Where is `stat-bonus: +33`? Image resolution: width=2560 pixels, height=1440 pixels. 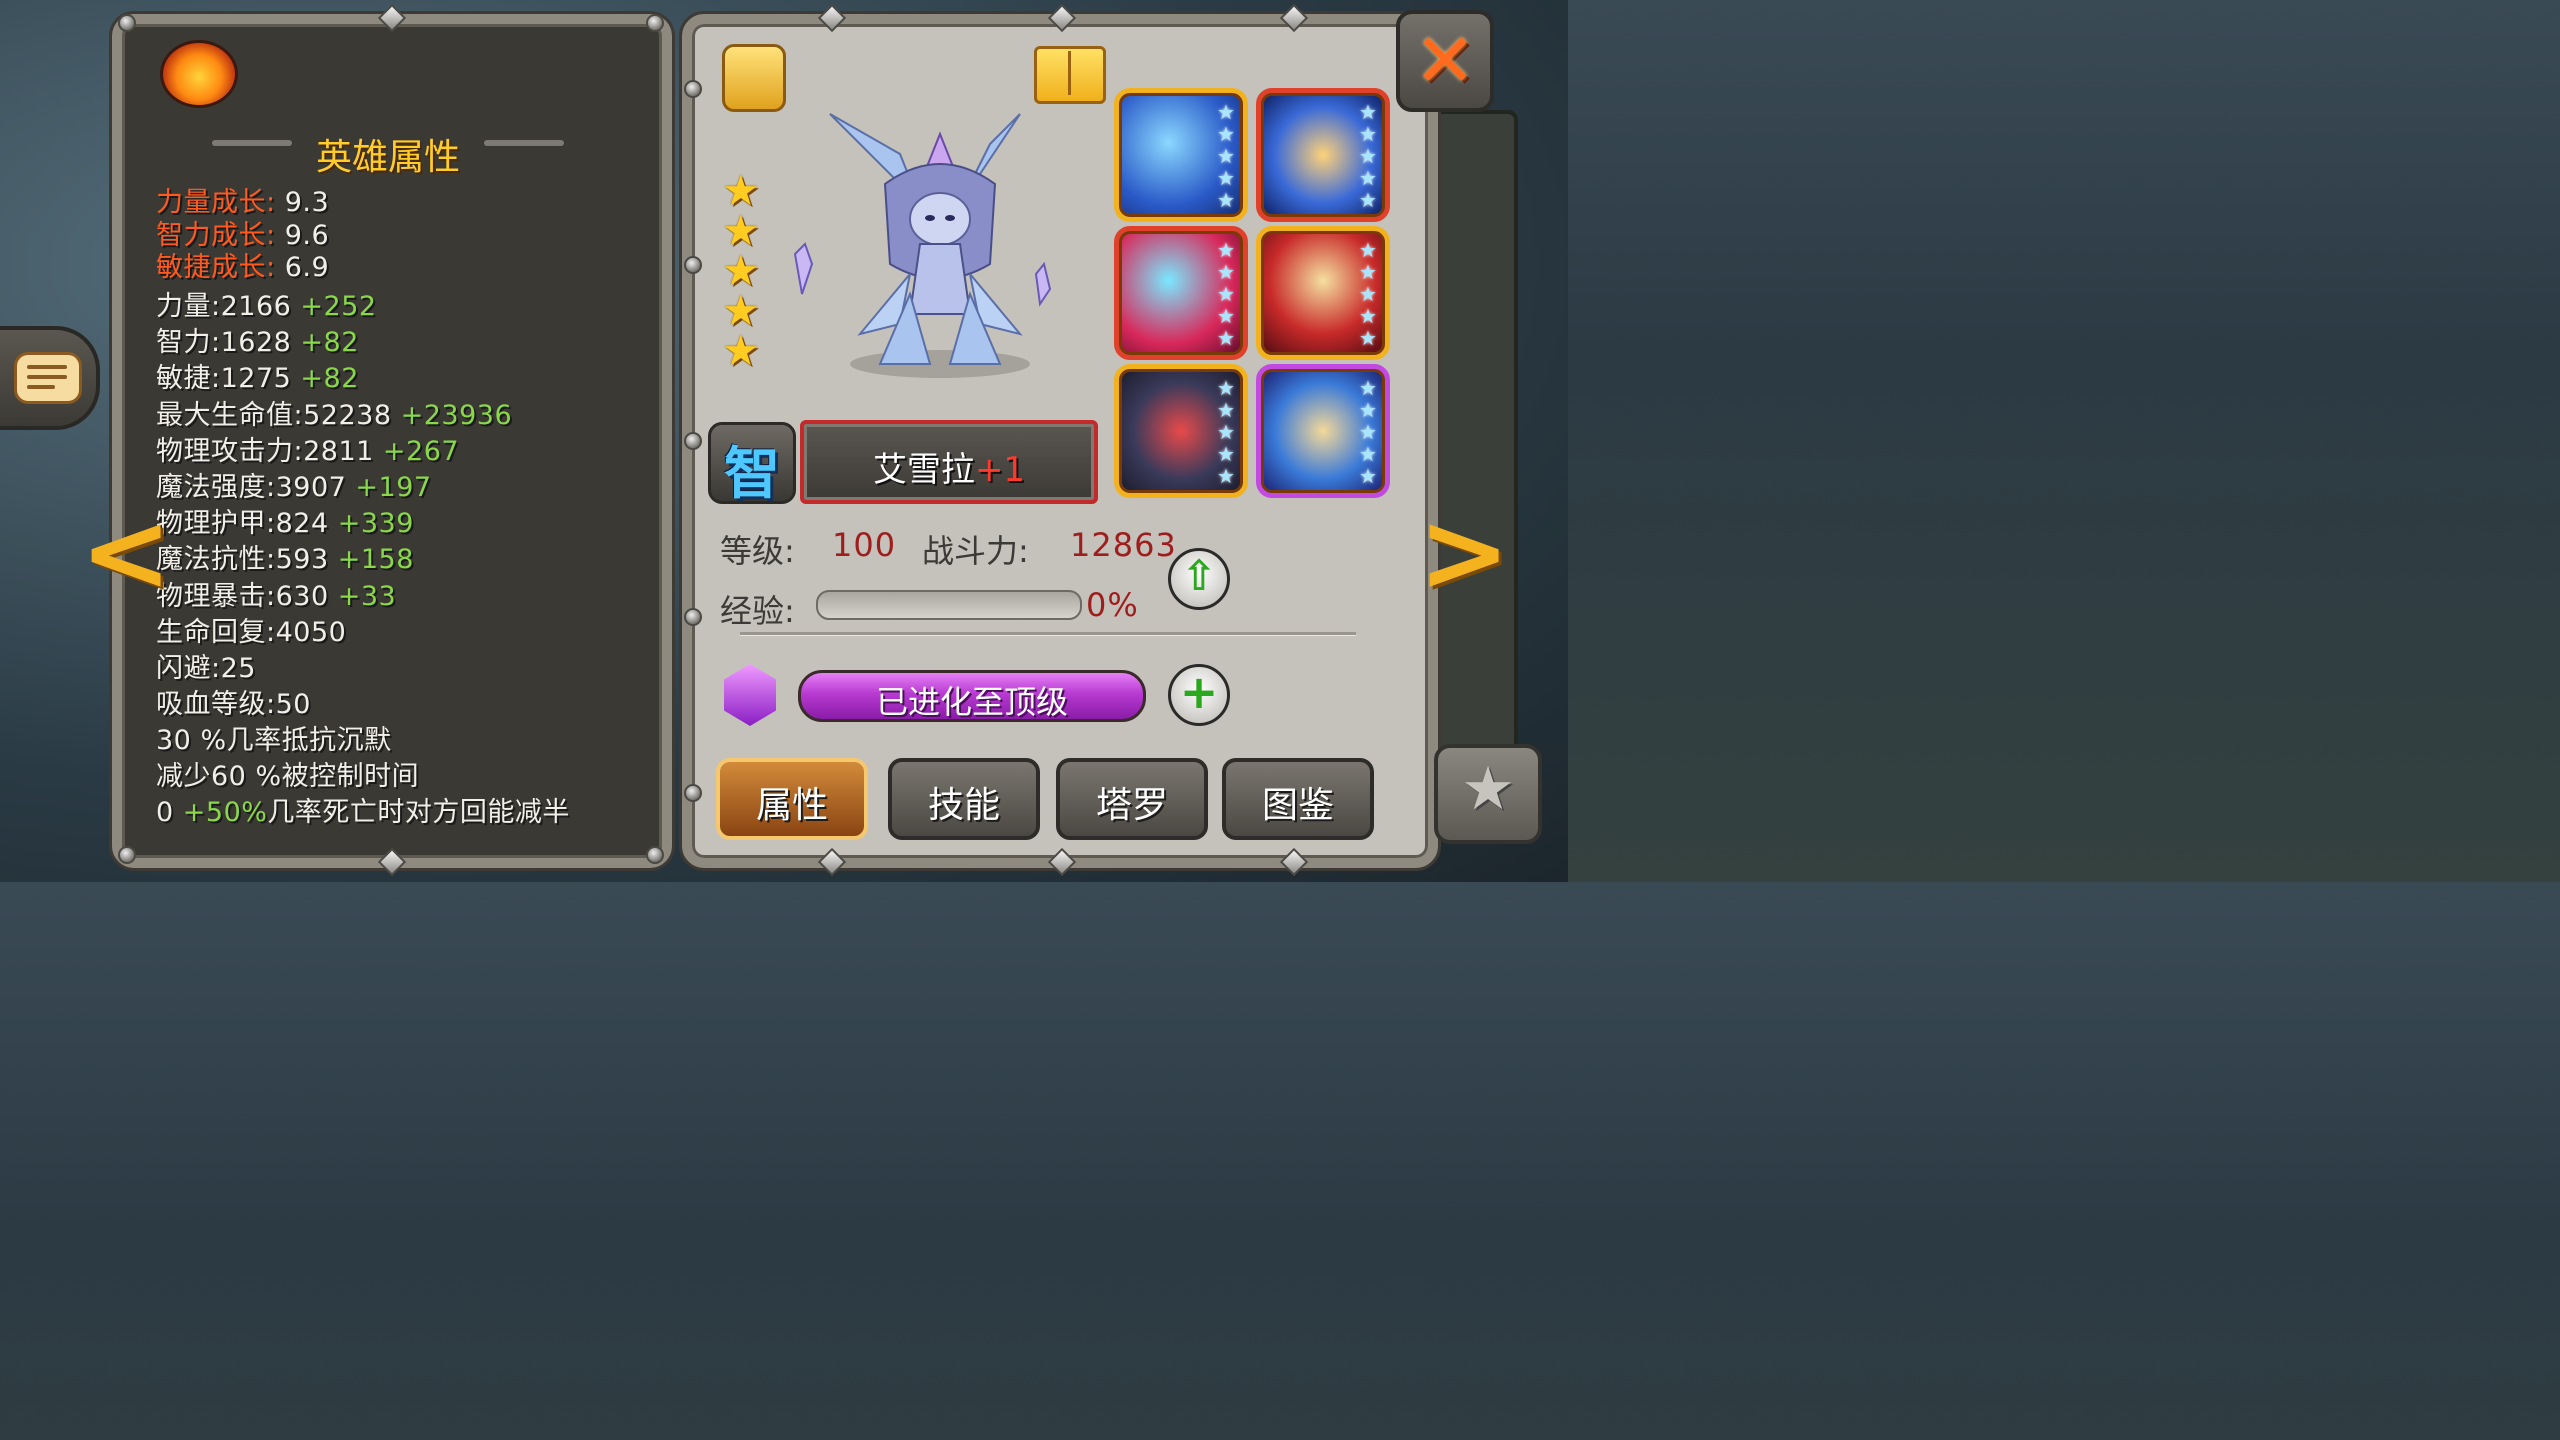 stat-bonus: +33 is located at coordinates (367, 596).